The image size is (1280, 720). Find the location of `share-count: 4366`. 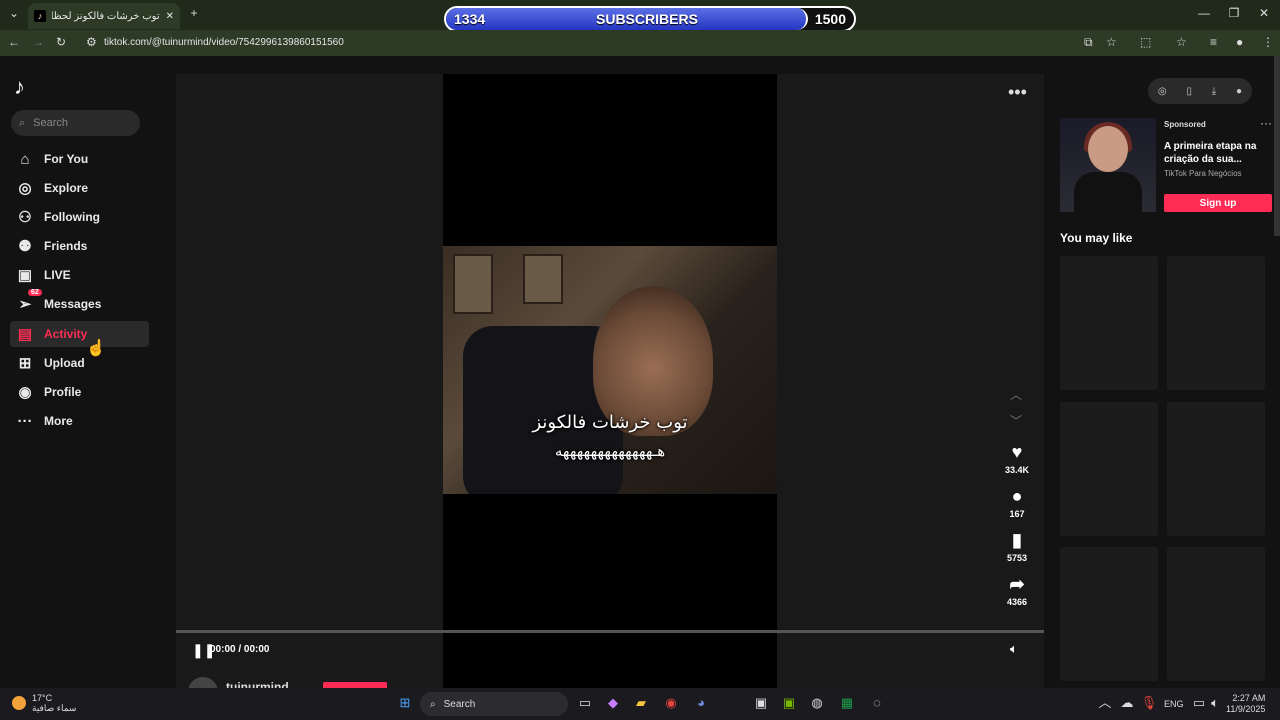

share-count: 4366 is located at coordinates (1017, 602).